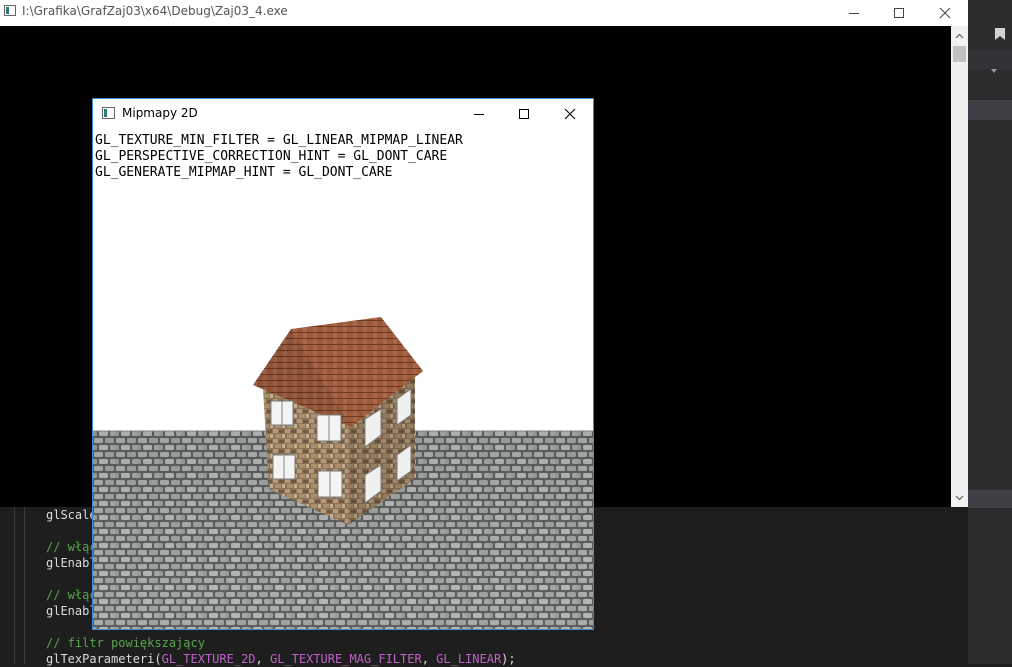  What do you see at coordinates (523, 114) in the screenshot?
I see `gl-maximize-button` at bounding box center [523, 114].